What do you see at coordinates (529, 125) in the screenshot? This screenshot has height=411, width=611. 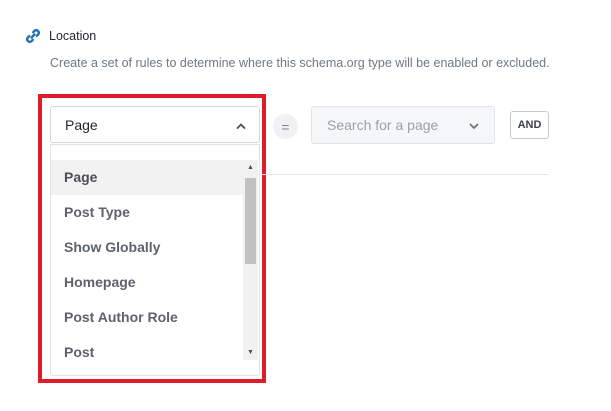 I see `and-button: AND` at bounding box center [529, 125].